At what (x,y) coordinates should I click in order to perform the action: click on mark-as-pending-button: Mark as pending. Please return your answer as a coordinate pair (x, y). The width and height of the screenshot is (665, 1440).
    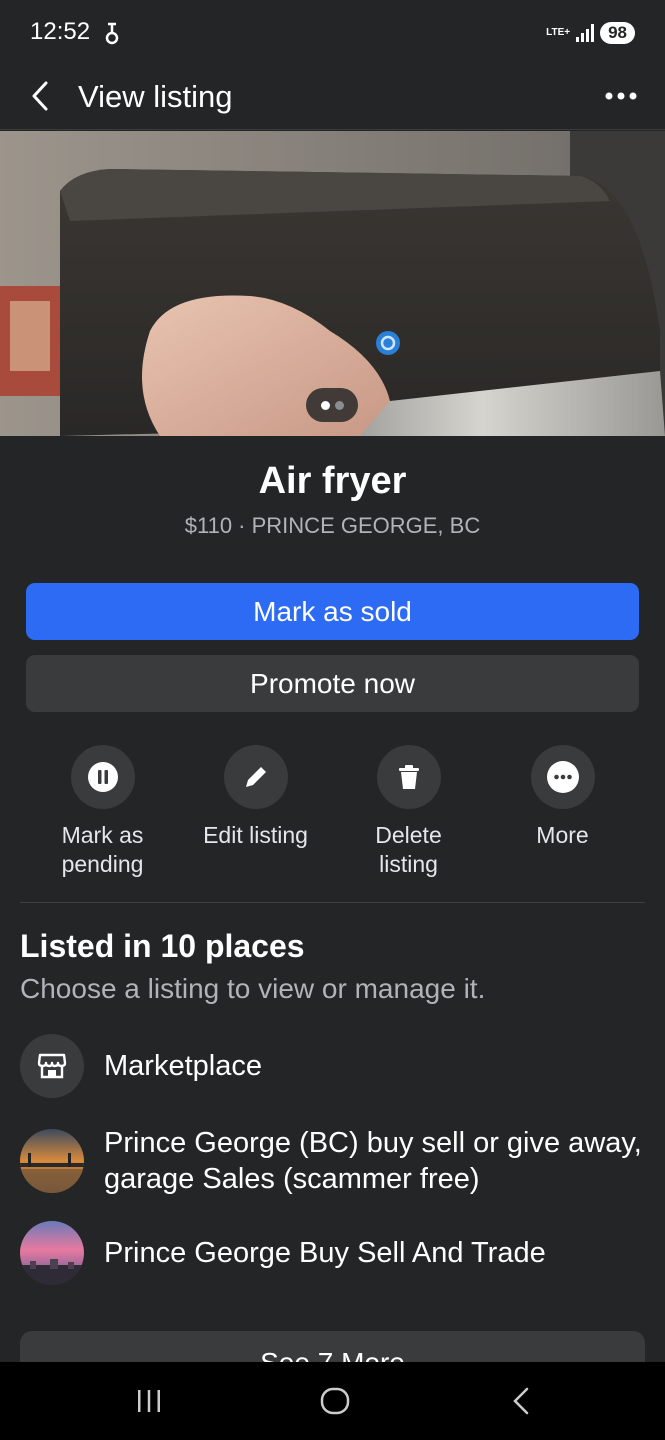
    Looking at the image, I should click on (102, 812).